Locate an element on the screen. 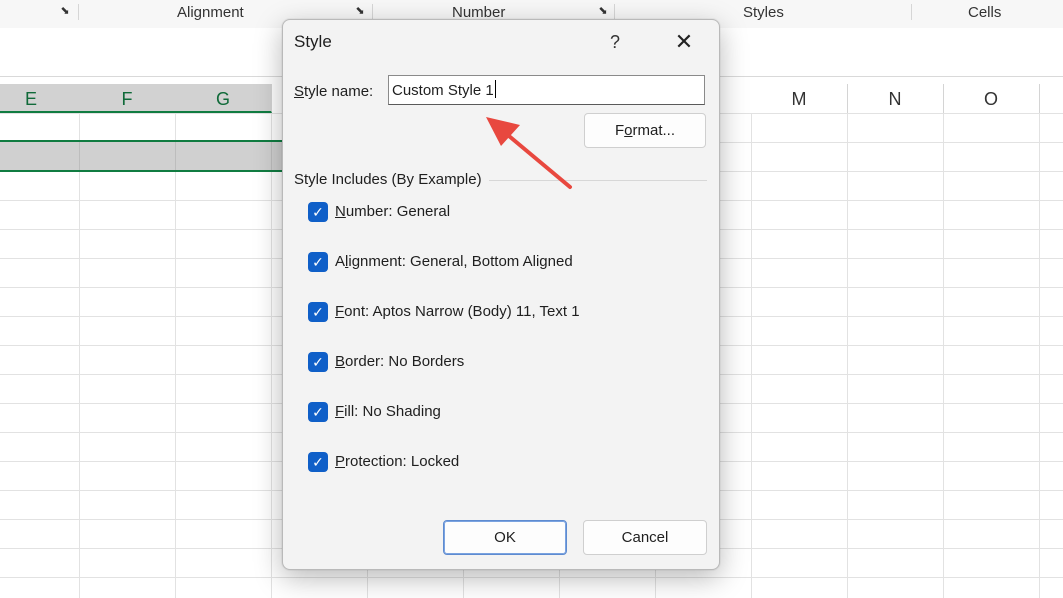 The width and height of the screenshot is (1063, 598). number-dialog-launcher-icon: ⬊ is located at coordinates (603, 11).